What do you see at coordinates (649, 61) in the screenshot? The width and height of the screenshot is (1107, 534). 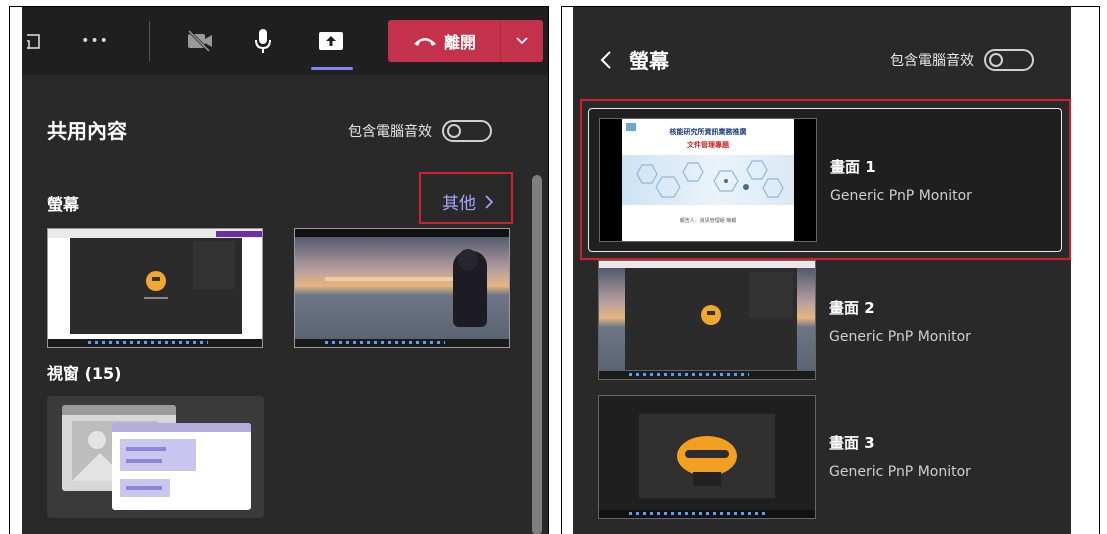 I see `screens-title: 螢幕` at bounding box center [649, 61].